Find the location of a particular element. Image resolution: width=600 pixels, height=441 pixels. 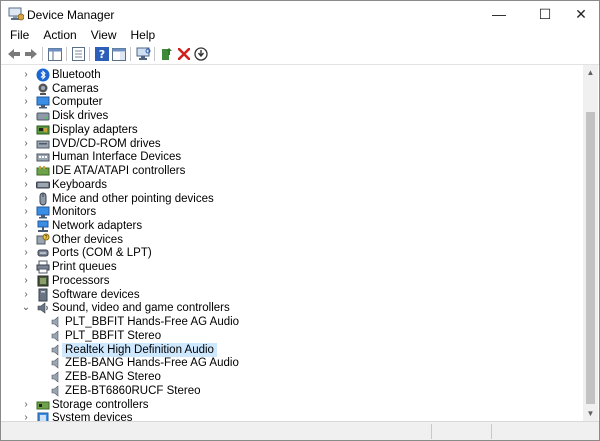

tree-category-item: › Display adapters is located at coordinates (294, 130).